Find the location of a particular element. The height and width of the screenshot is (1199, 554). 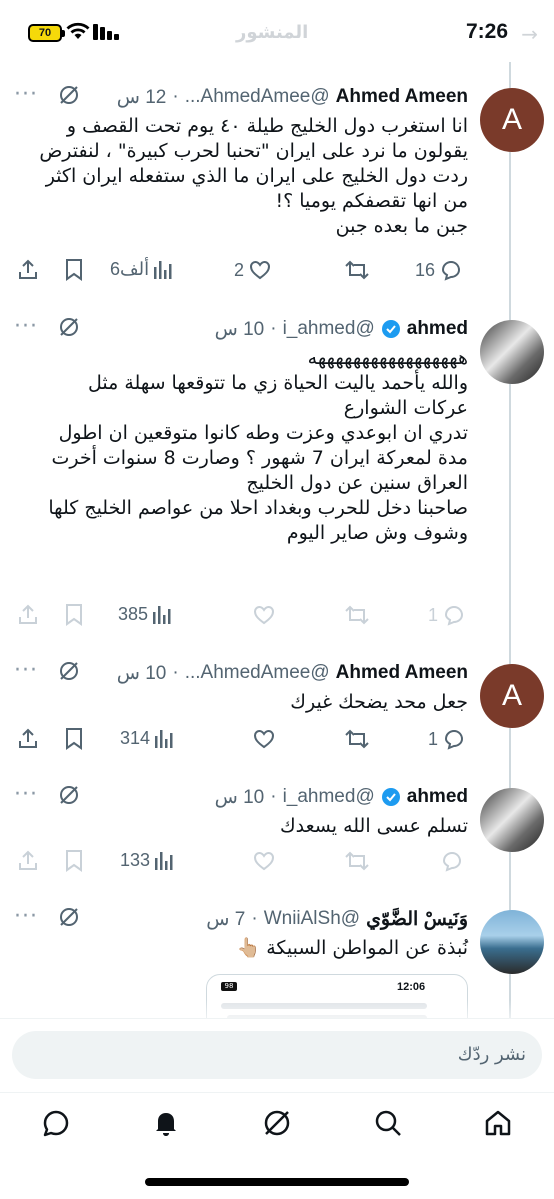

embed-battery: 98 is located at coordinates (229, 986).